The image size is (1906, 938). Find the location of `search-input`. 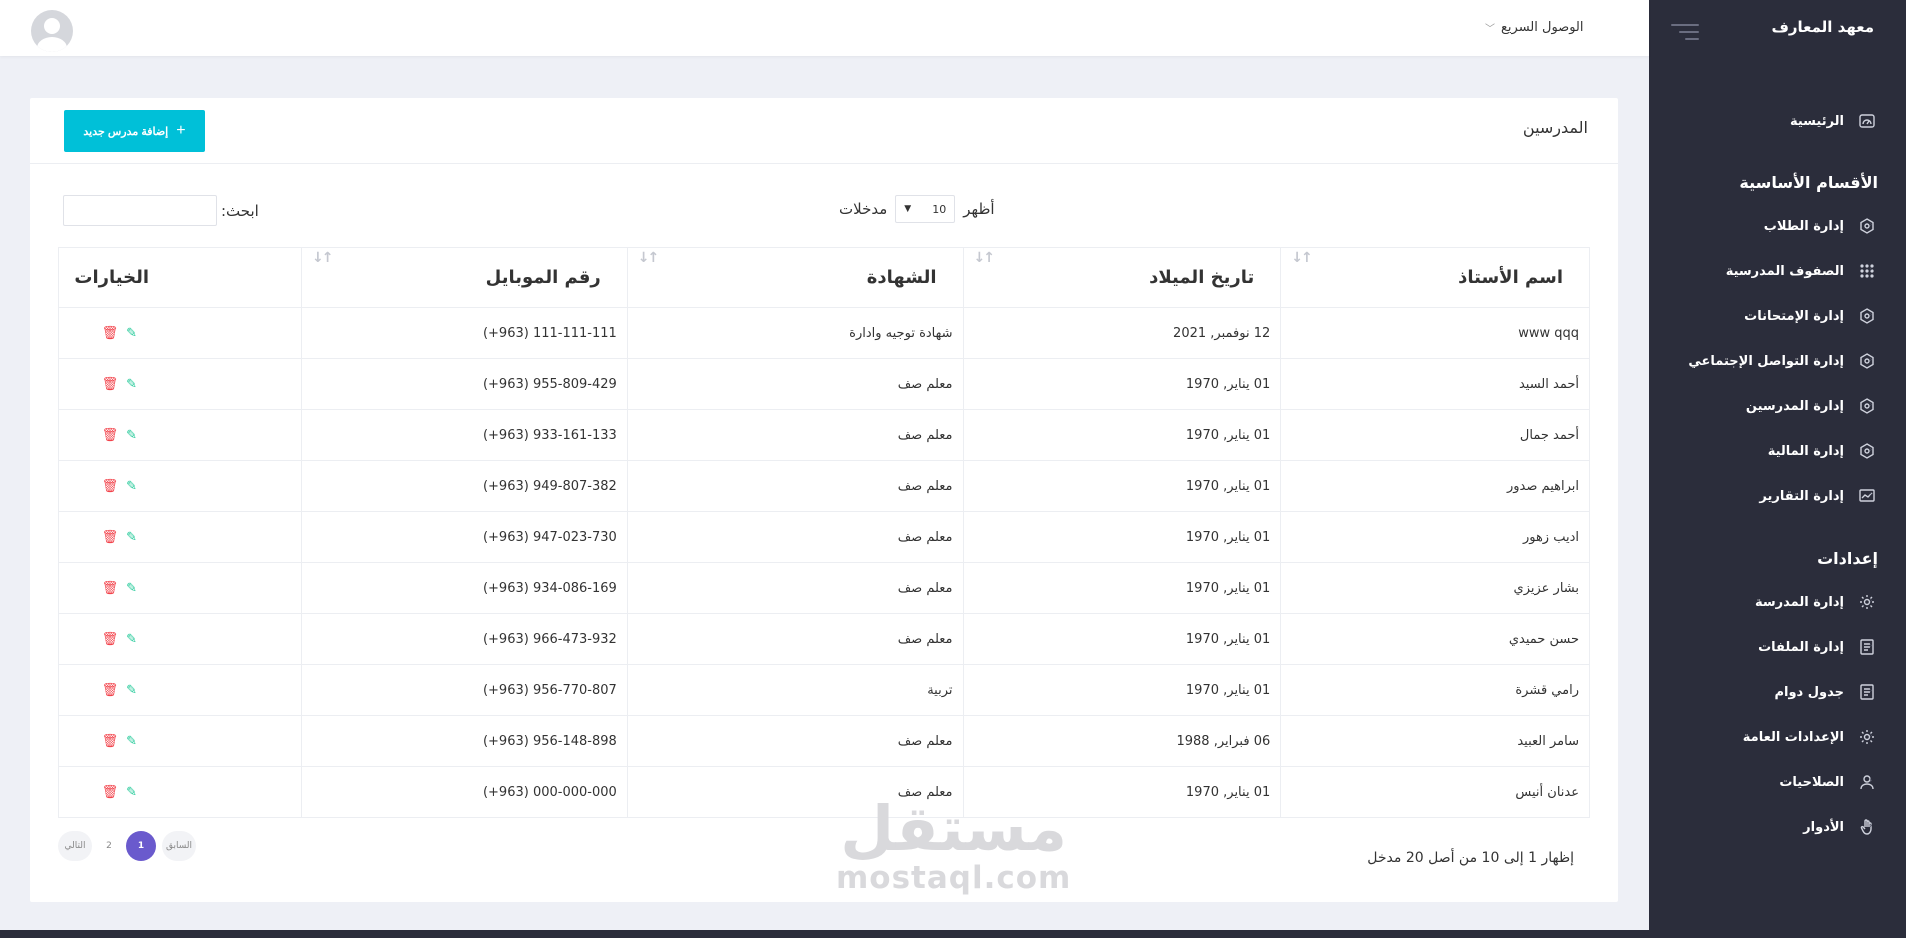

search-input is located at coordinates (140, 210).